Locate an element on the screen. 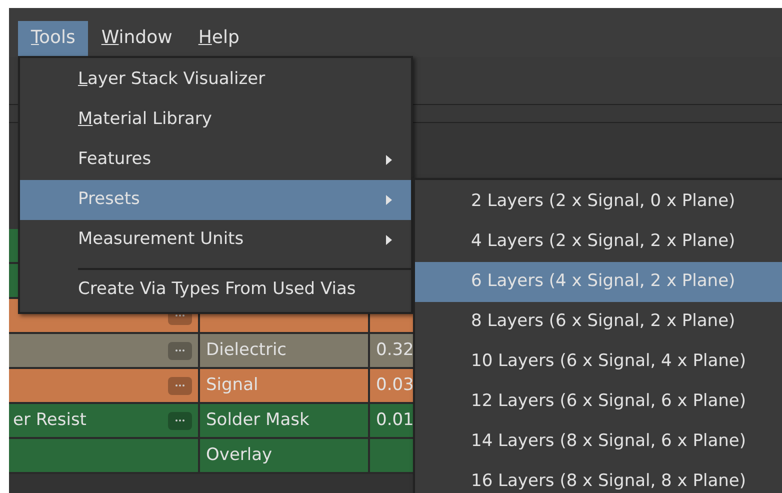  menu-item: 2 Layers (2 x Signal, 0 x Plane) is located at coordinates (598, 202).